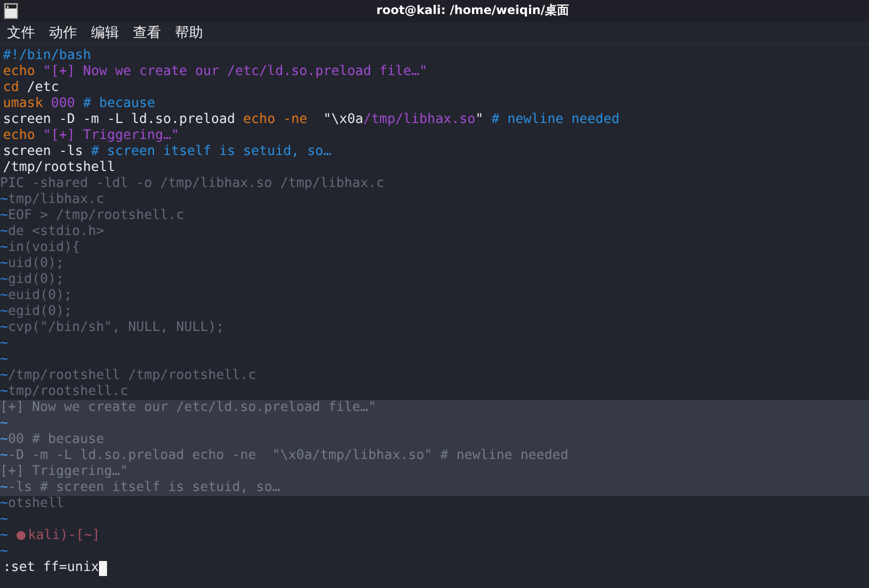  What do you see at coordinates (47, 56) in the screenshot?
I see `code-line: #!/bin/bash` at bounding box center [47, 56].